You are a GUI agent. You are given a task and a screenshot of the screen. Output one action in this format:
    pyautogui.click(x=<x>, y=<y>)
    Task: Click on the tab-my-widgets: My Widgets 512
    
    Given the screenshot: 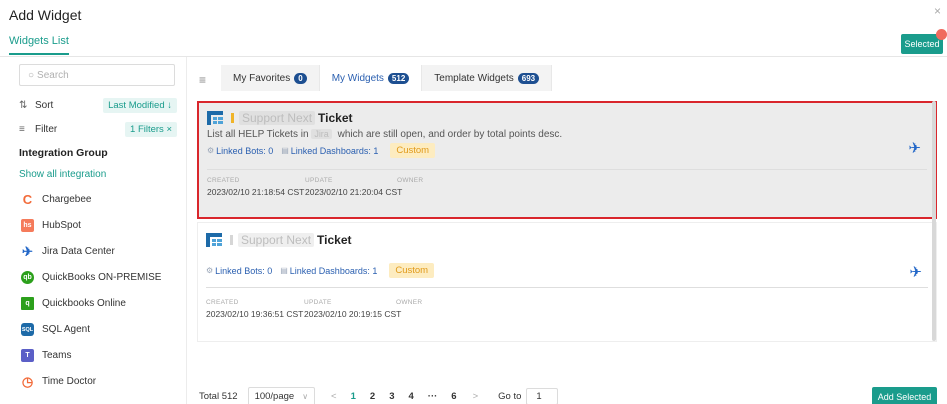 What is the action you would take?
    pyautogui.click(x=371, y=78)
    